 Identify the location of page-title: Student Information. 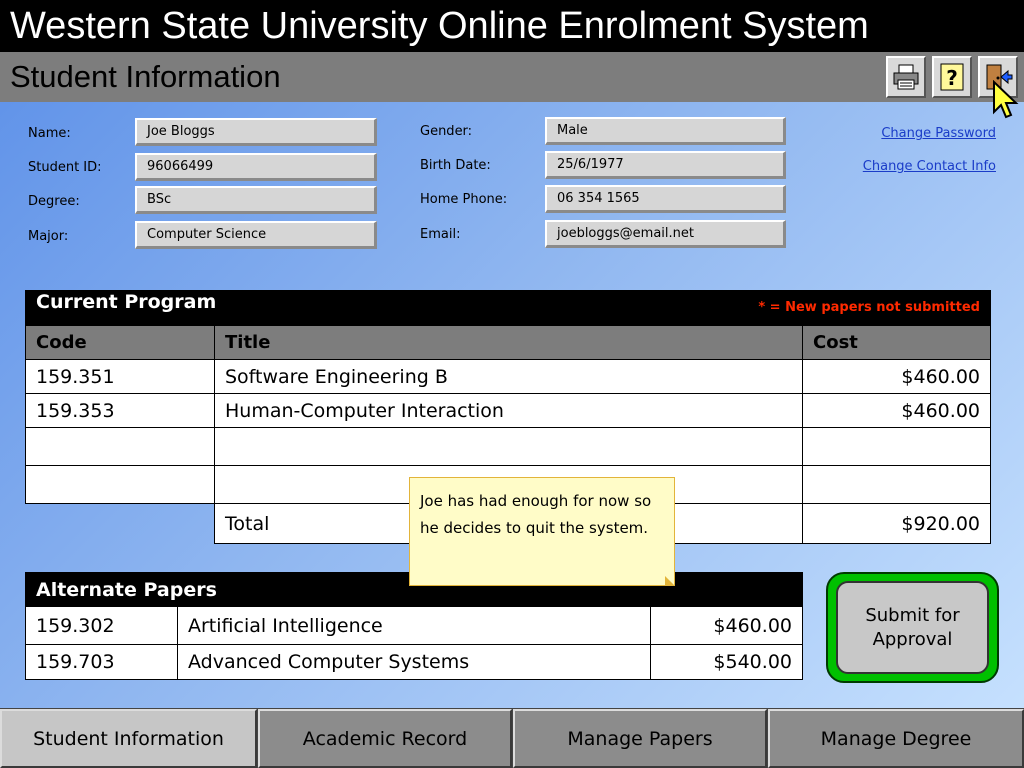
(512, 77).